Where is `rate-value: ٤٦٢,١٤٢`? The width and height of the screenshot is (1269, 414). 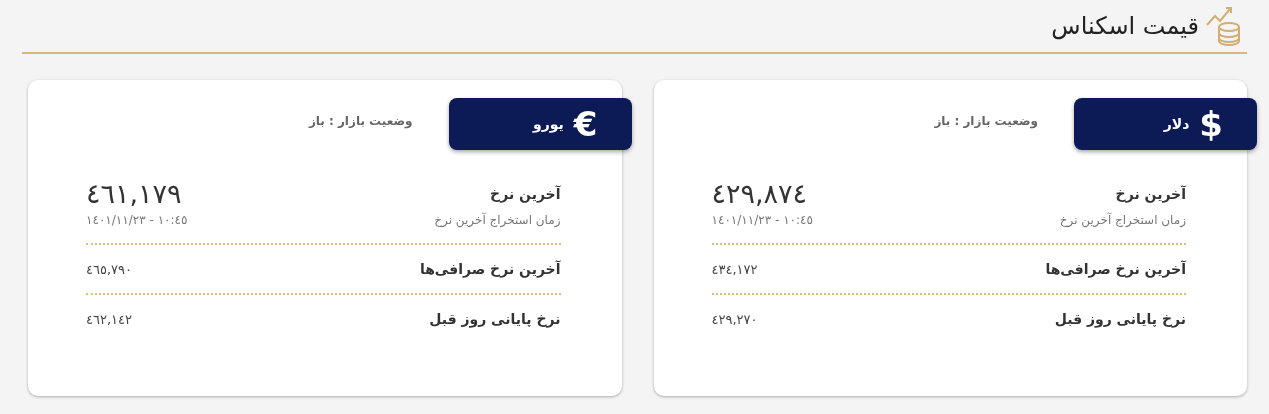
rate-value: ٤٦٢,١٤٢ is located at coordinates (109, 319).